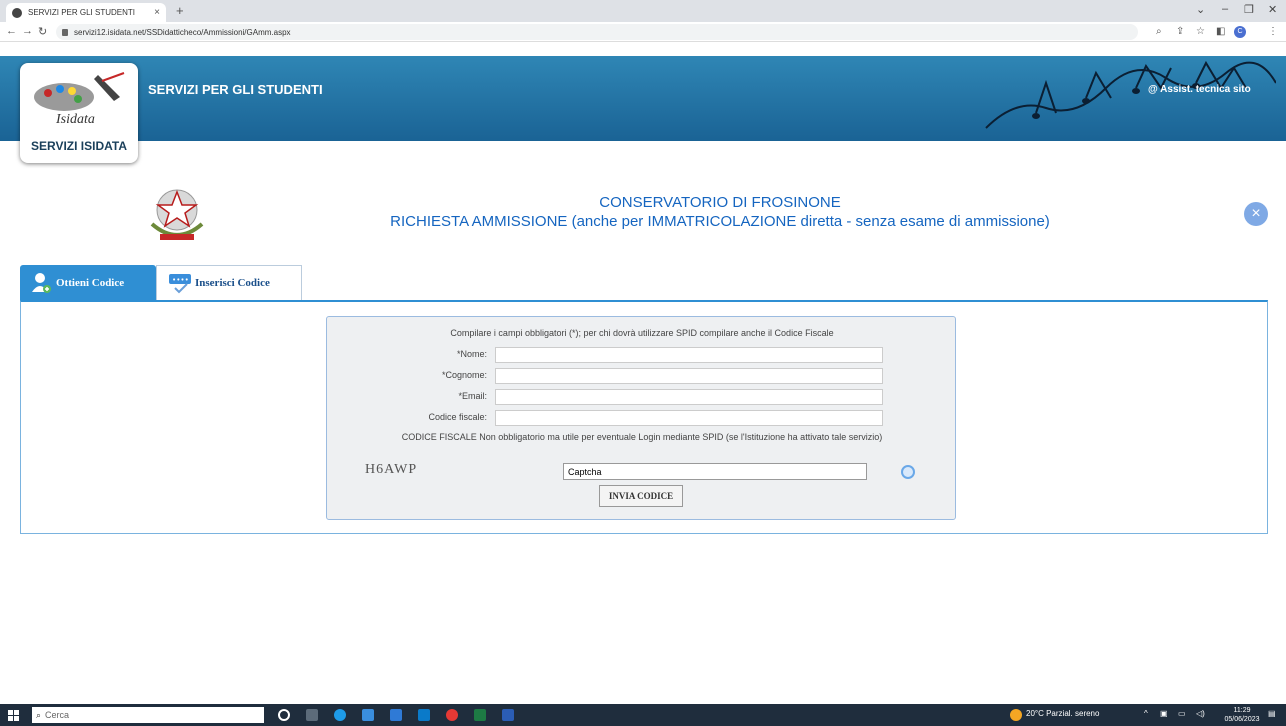 The image size is (1286, 726). Describe the element at coordinates (471, 354) in the screenshot. I see `nome-label: *Nome:` at that location.